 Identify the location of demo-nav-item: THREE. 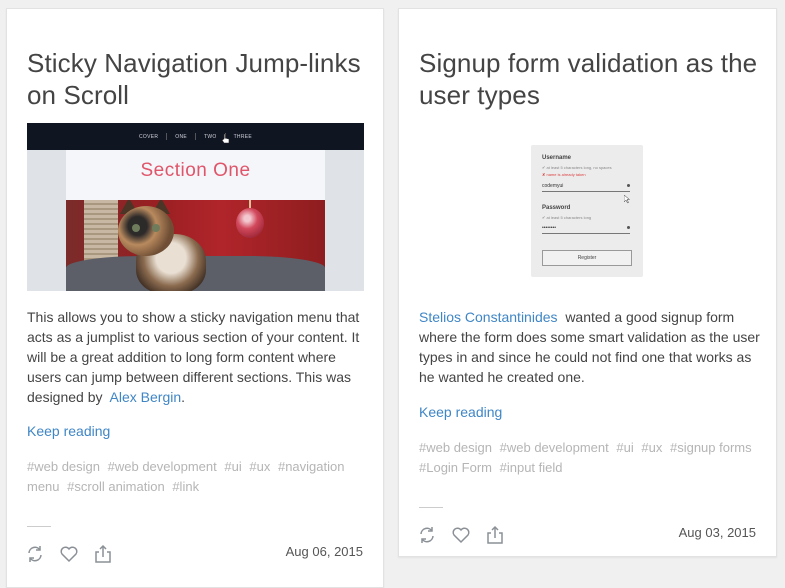
(243, 136).